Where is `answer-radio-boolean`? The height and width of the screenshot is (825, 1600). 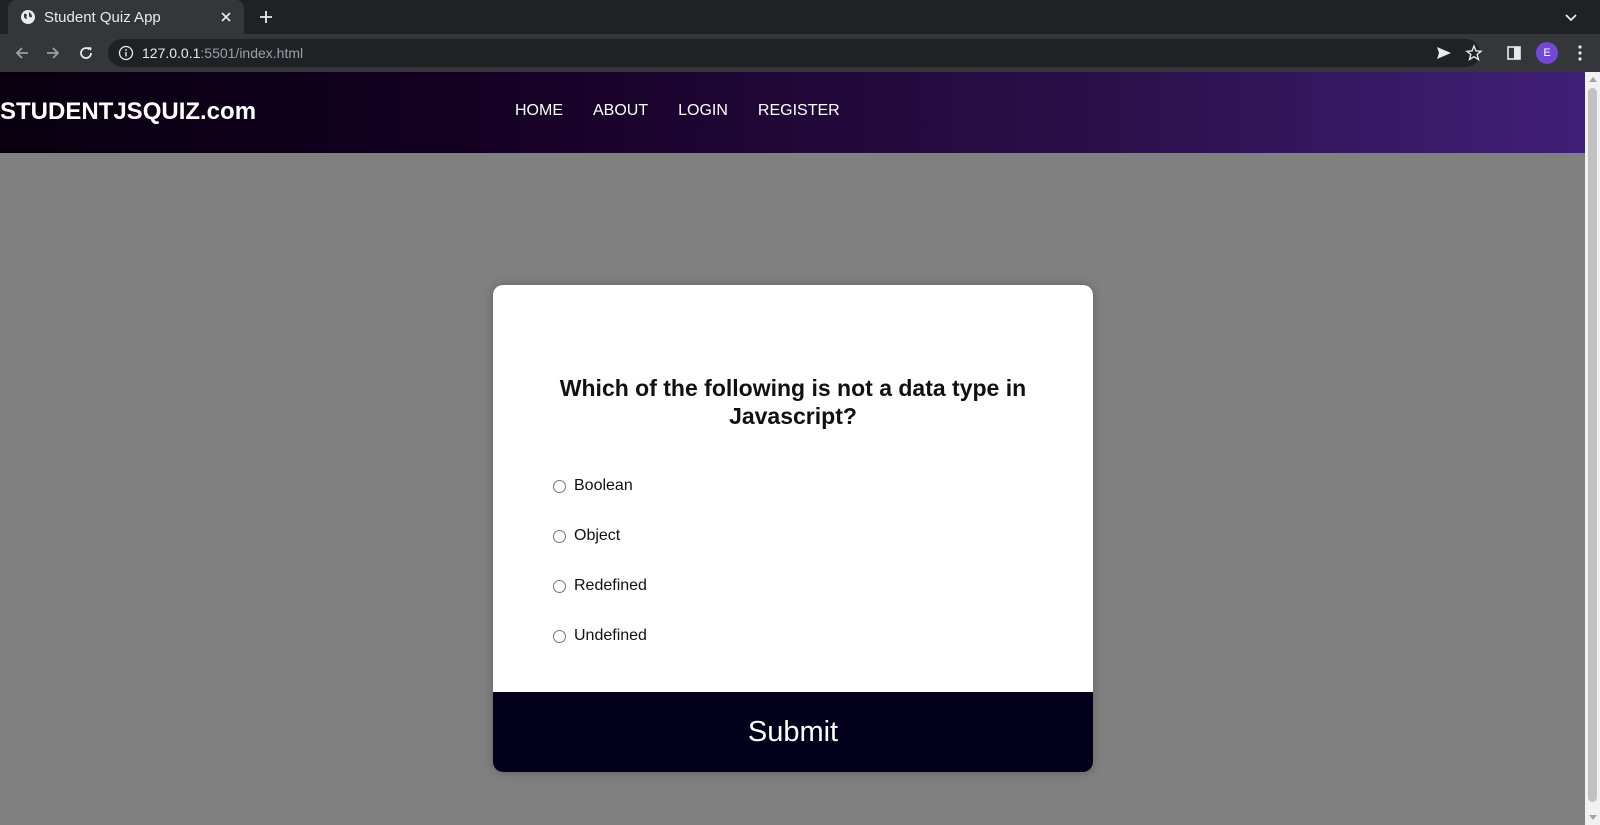 answer-radio-boolean is located at coordinates (559, 486).